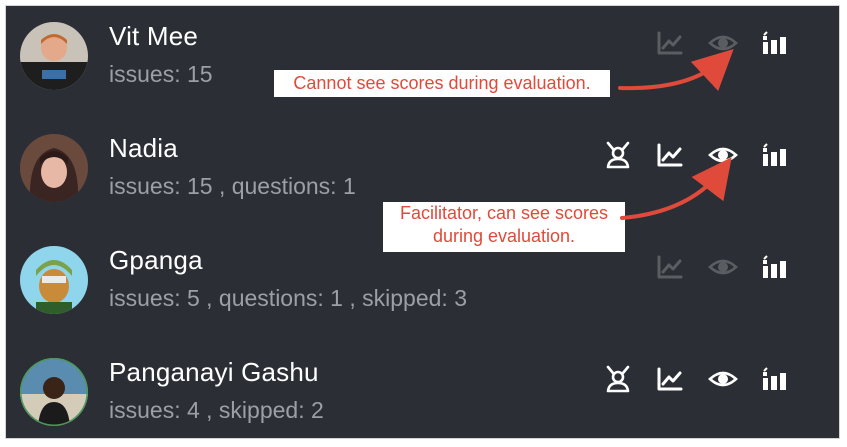 The height and width of the screenshot is (447, 847). Describe the element at coordinates (442, 83) in the screenshot. I see `annotation-callout: Cannot see scores during evaluation.` at that location.